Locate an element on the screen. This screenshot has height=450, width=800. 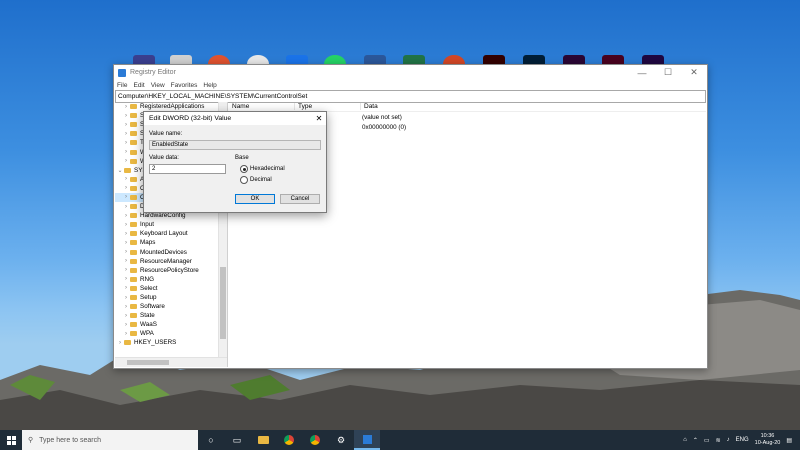
menu-favorites: Favorites is located at coordinates (184, 85).